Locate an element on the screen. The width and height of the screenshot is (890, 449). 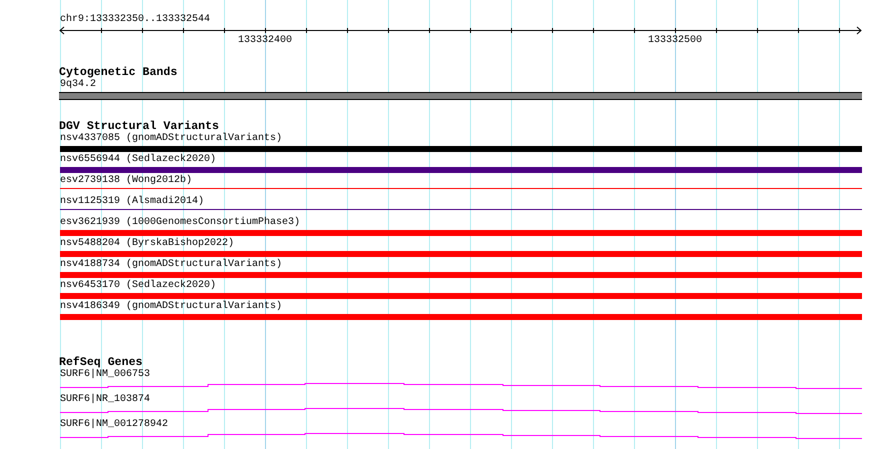
gene-label: SURF6|NM_006753 is located at coordinates (106, 375).